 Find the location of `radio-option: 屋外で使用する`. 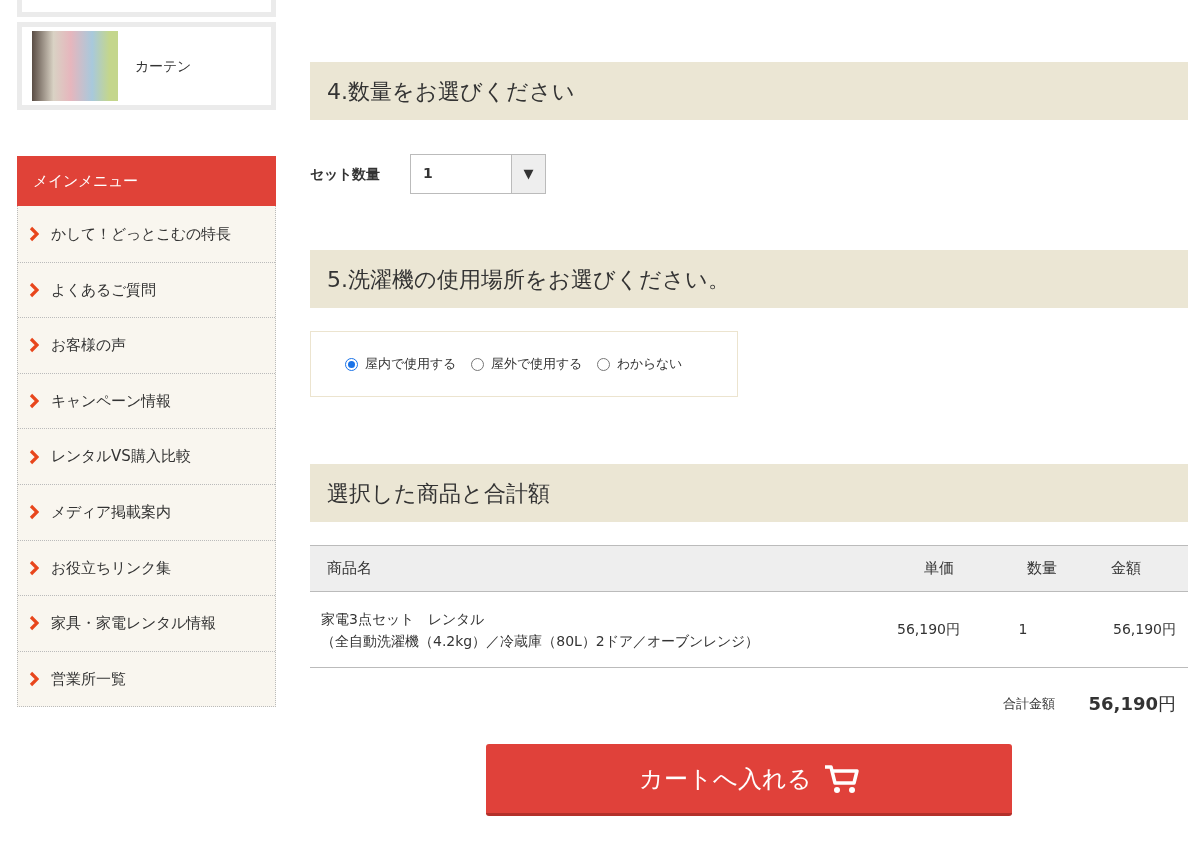

radio-option: 屋外で使用する is located at coordinates (526, 364).